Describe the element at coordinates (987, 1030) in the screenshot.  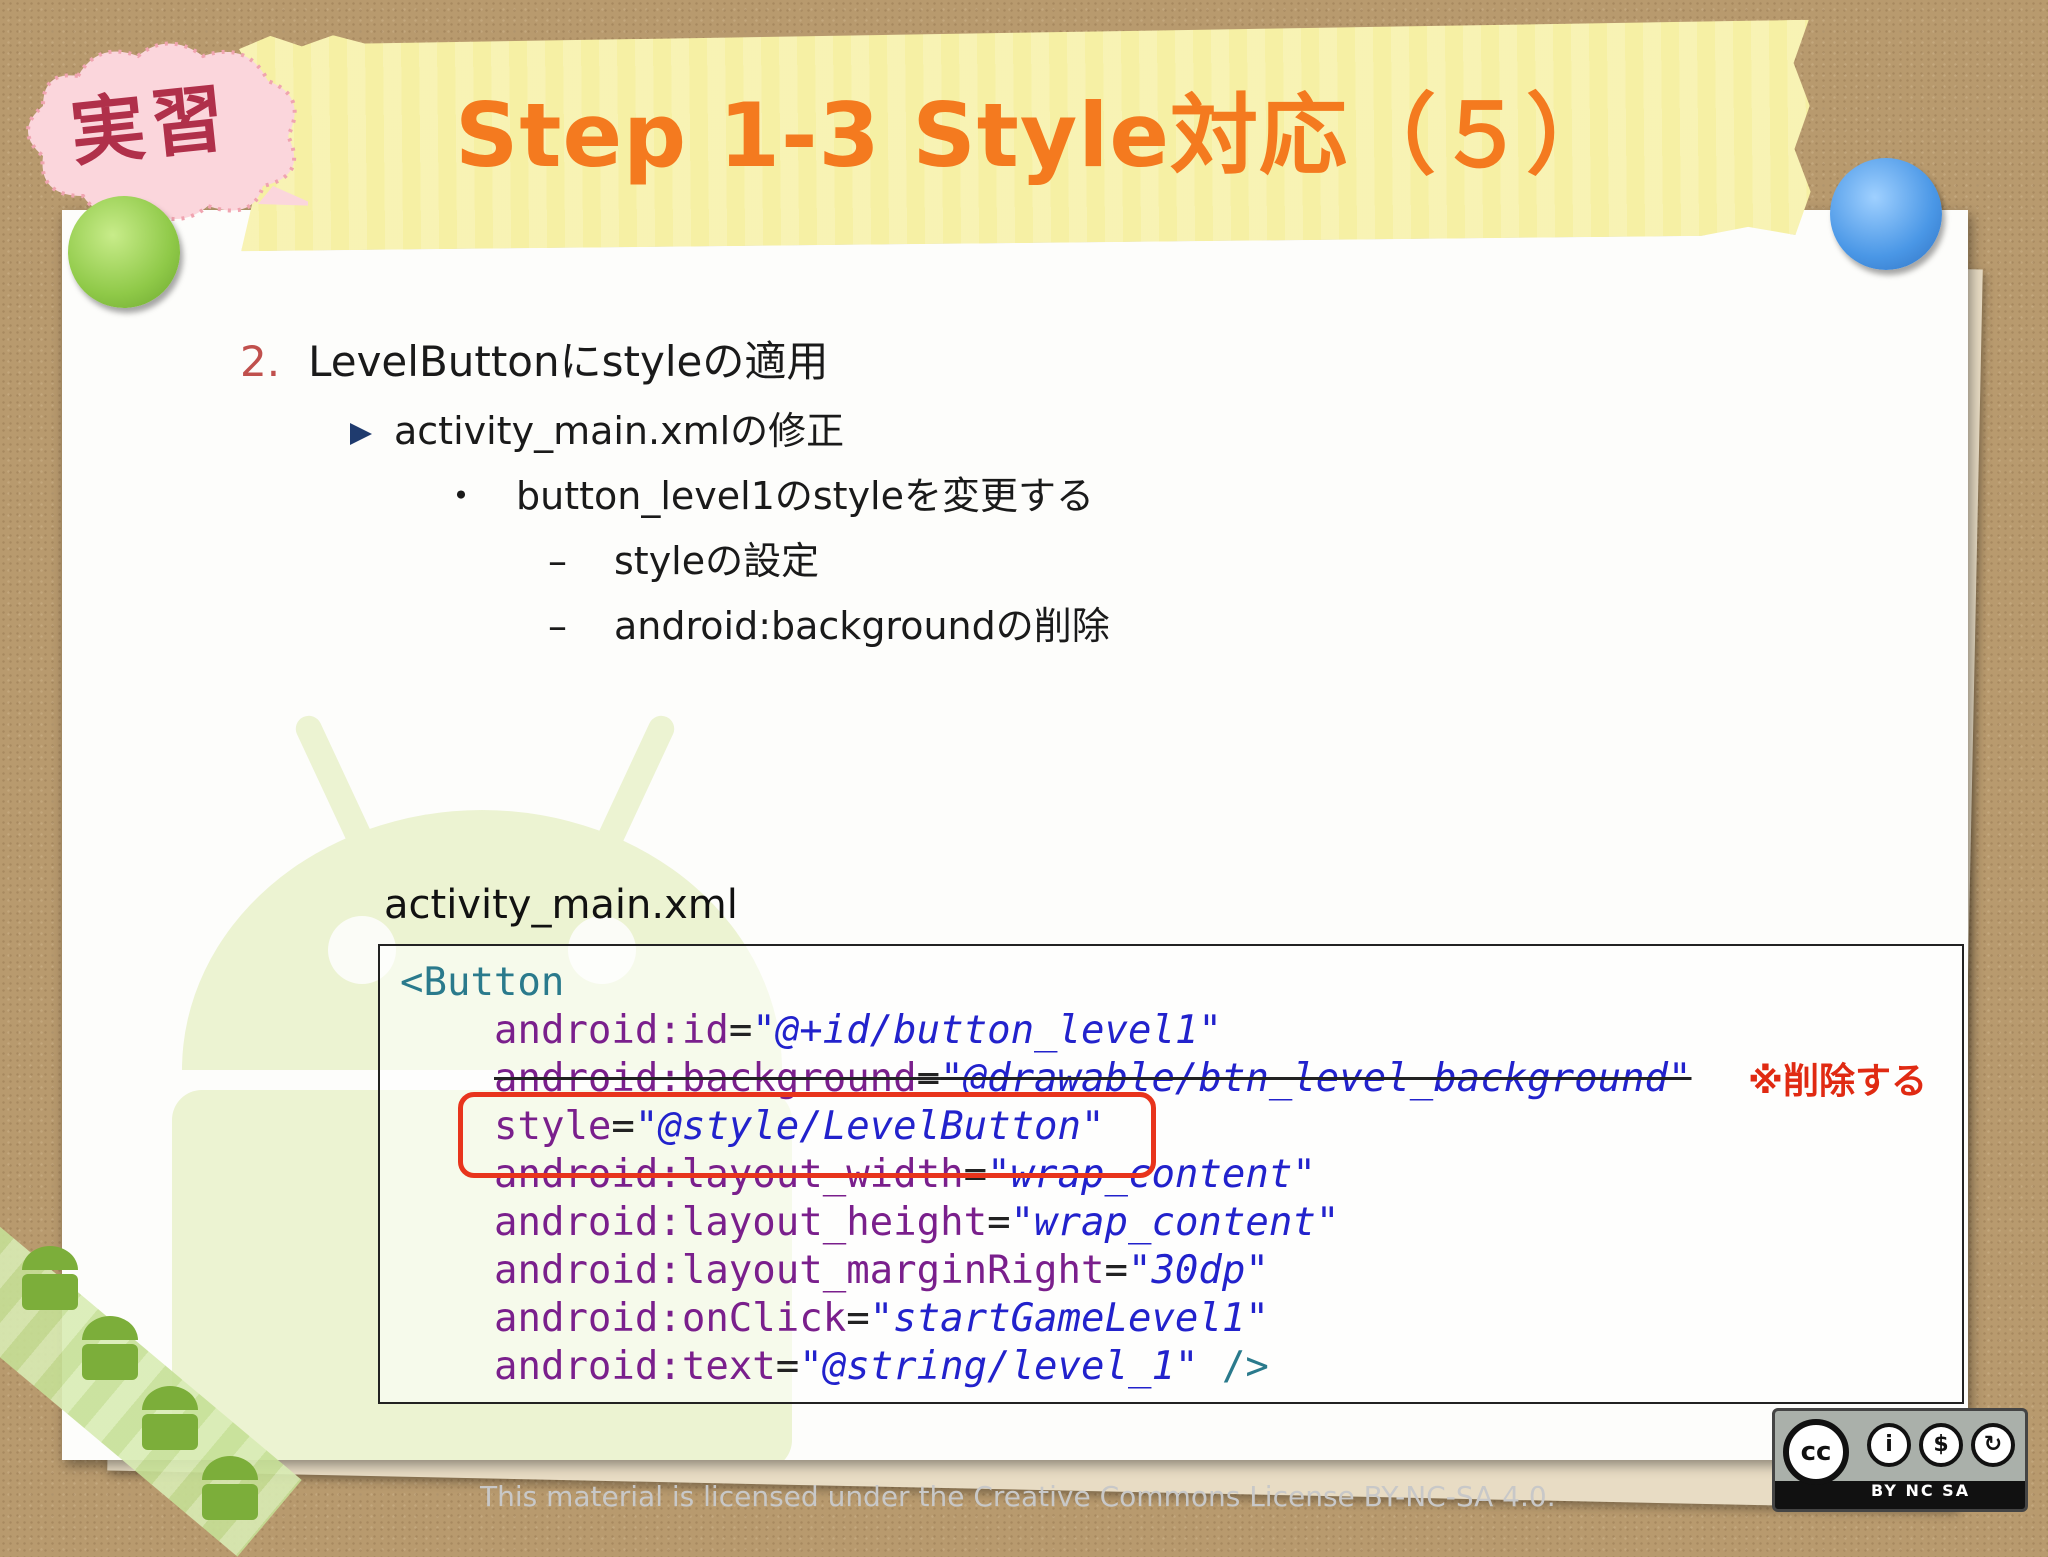
I see `code-value: "@+id/button_level1"` at that location.